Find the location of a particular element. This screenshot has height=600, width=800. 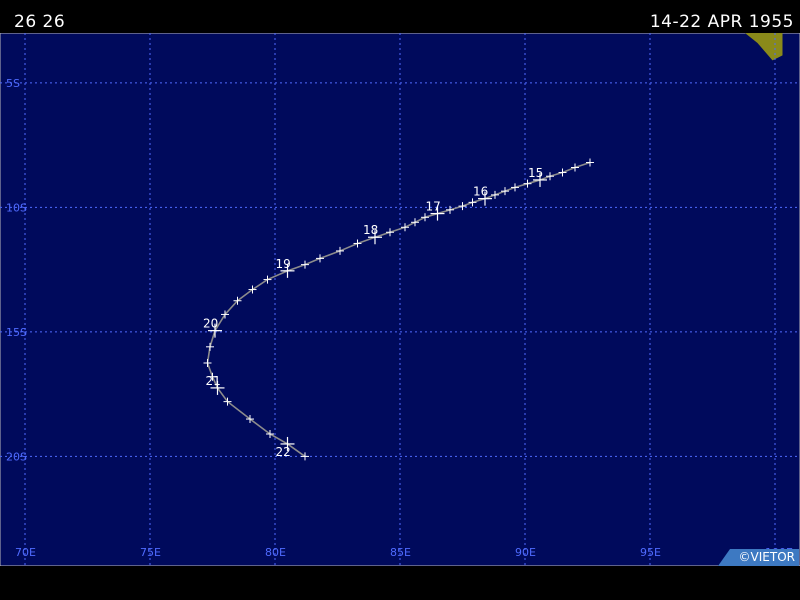

lon-tick-label: 95E is located at coordinates (650, 552).